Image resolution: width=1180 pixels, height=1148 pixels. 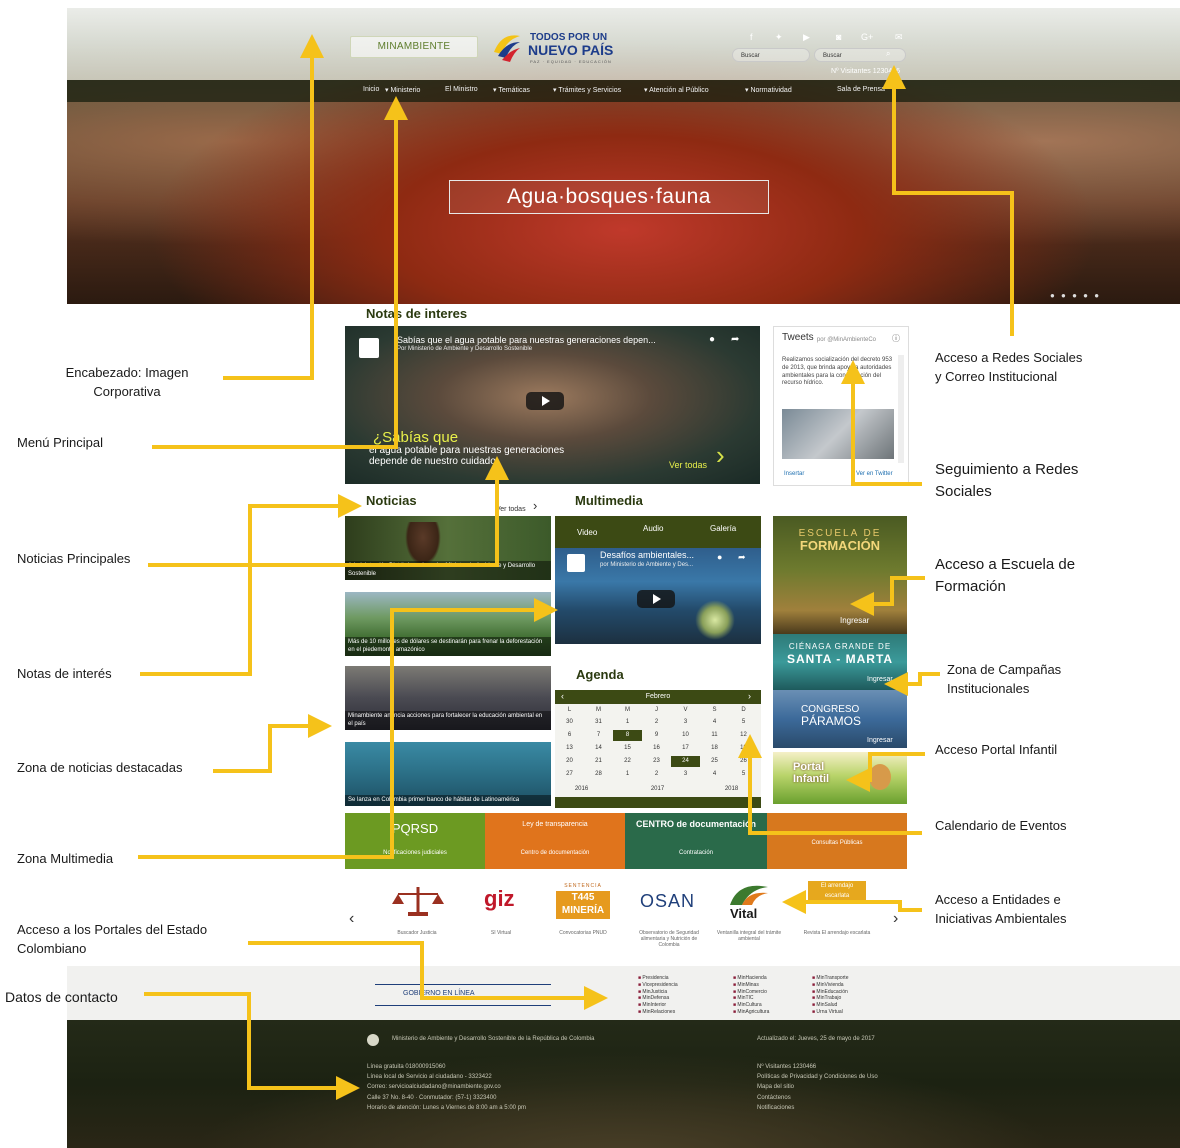 What do you see at coordinates (64, 673) in the screenshot?
I see `label-notas-interes: Notas de interés` at bounding box center [64, 673].